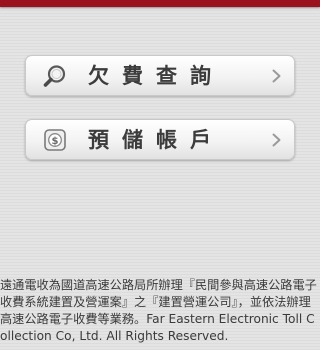  I want to click on prepaid-account-button: $ 預儲帳戶, so click(160, 139).